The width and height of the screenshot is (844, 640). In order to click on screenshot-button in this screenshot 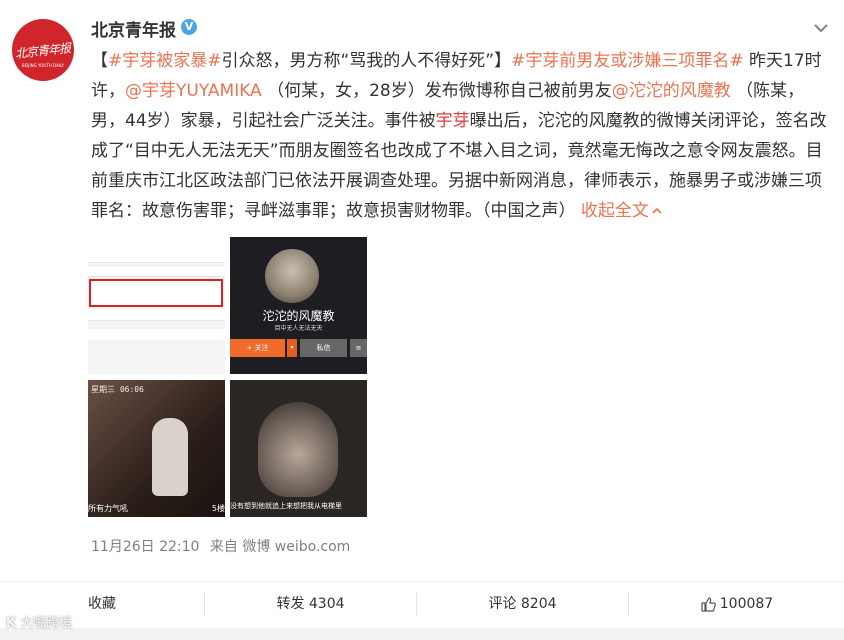, I will do `click(156, 334)`.